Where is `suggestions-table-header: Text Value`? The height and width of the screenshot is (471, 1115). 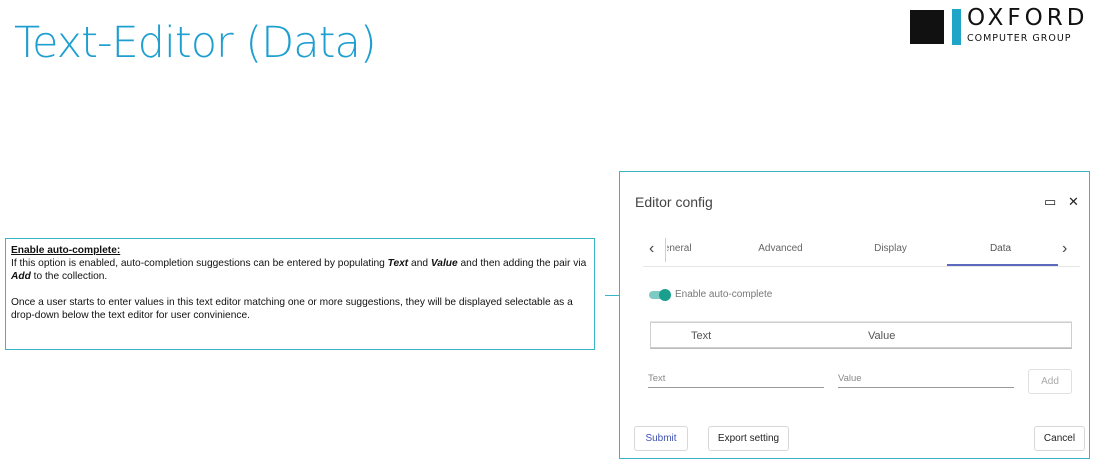
suggestions-table-header: Text Value is located at coordinates (861, 335).